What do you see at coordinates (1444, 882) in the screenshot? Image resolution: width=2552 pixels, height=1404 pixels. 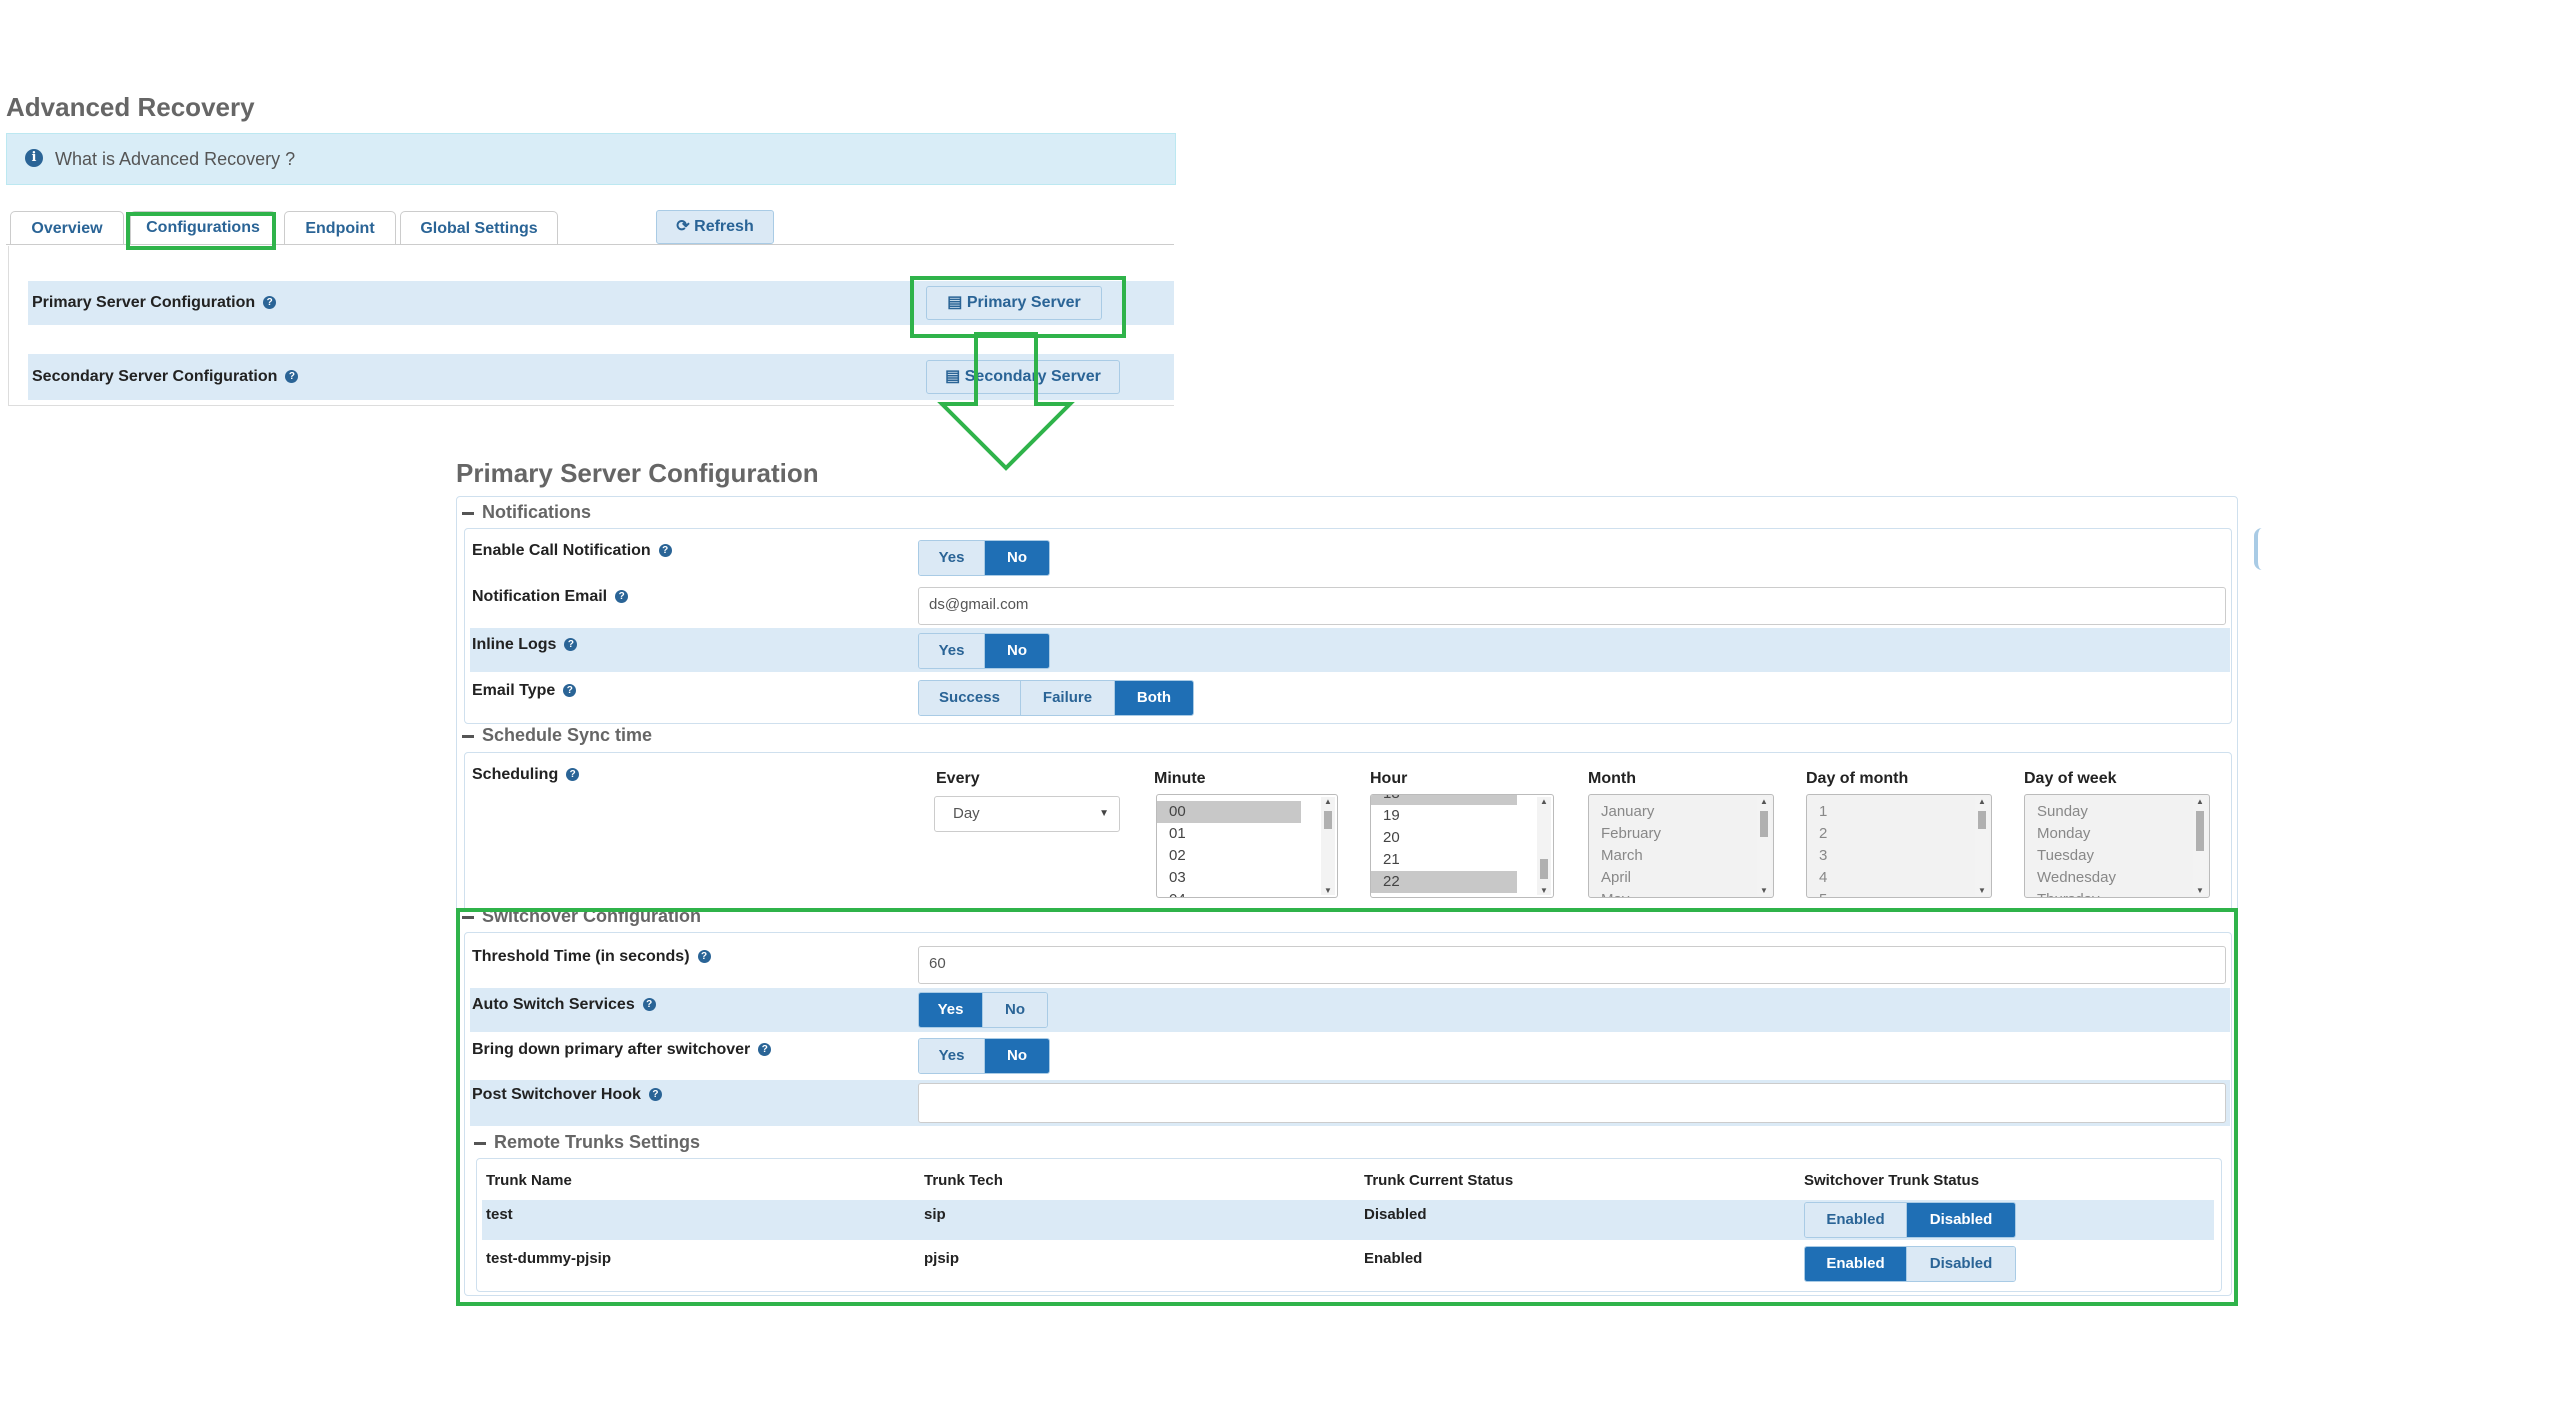 I see `list-item: 22` at bounding box center [1444, 882].